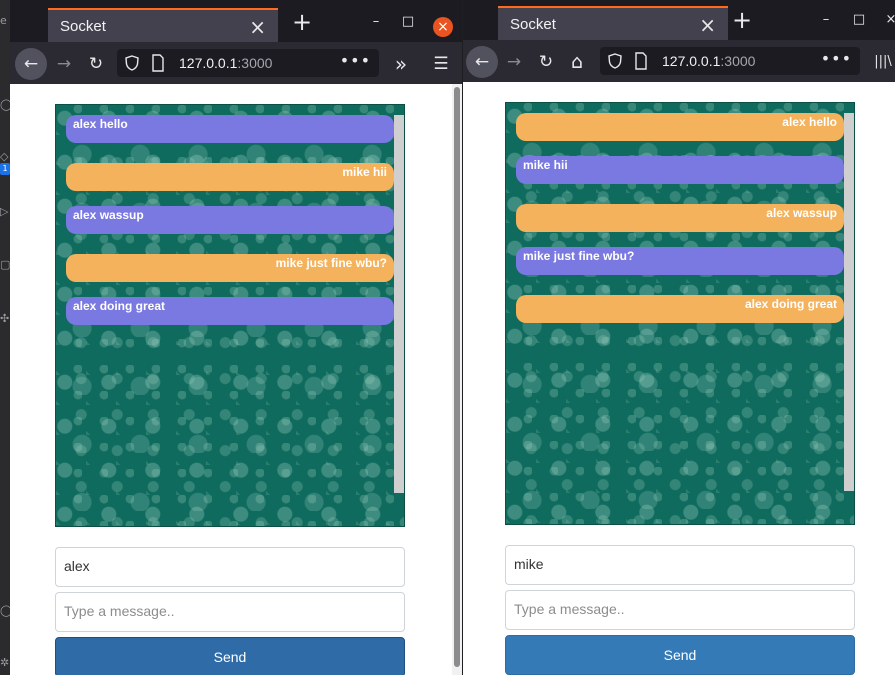  Describe the element at coordinates (441, 64) in the screenshot. I see `hamburger-menu-icon: ☰` at that location.